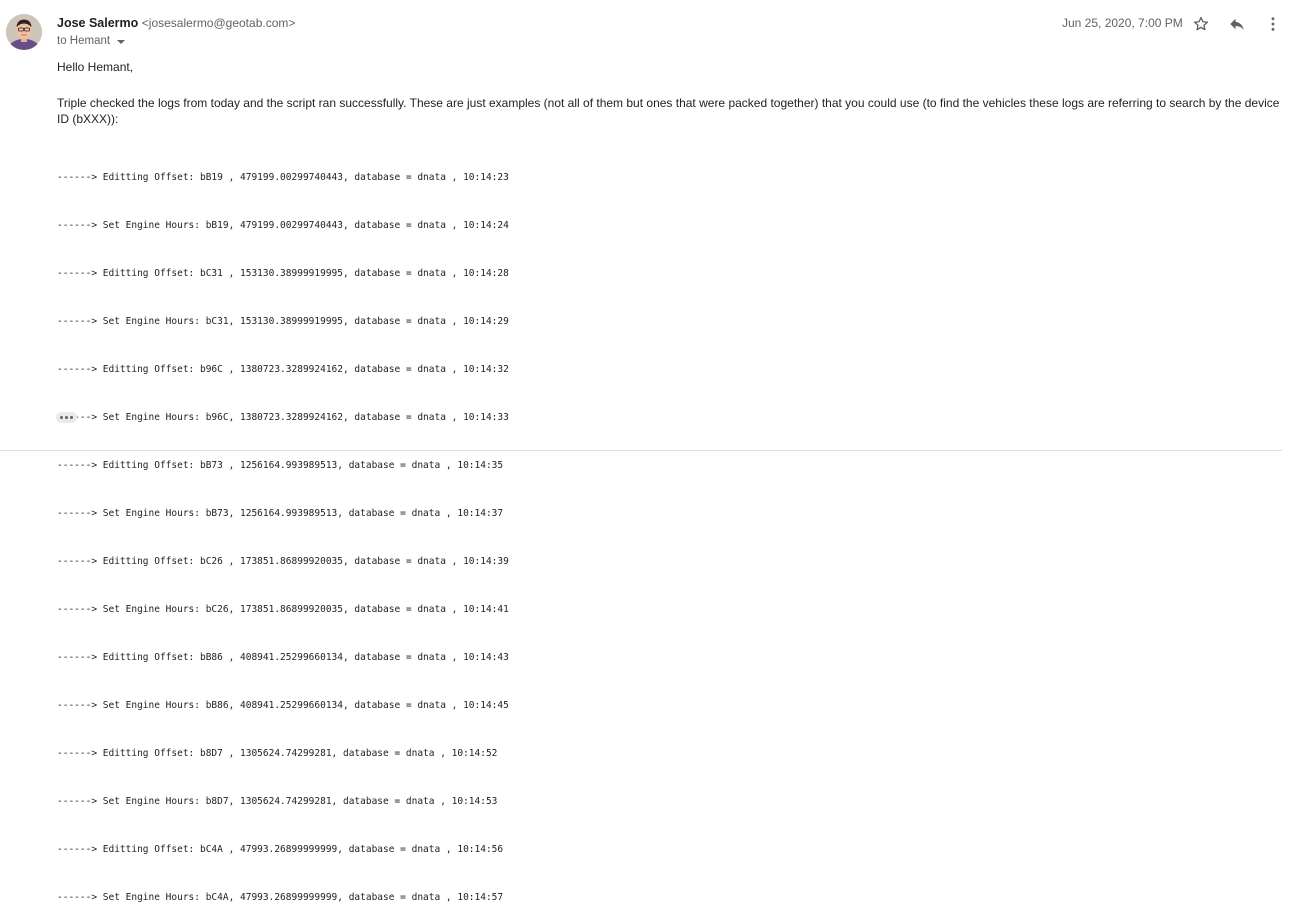 The width and height of the screenshot is (1301, 918). I want to click on sender-line: Jose Salermo <josesalermo@geotab.com>, so click(176, 23).